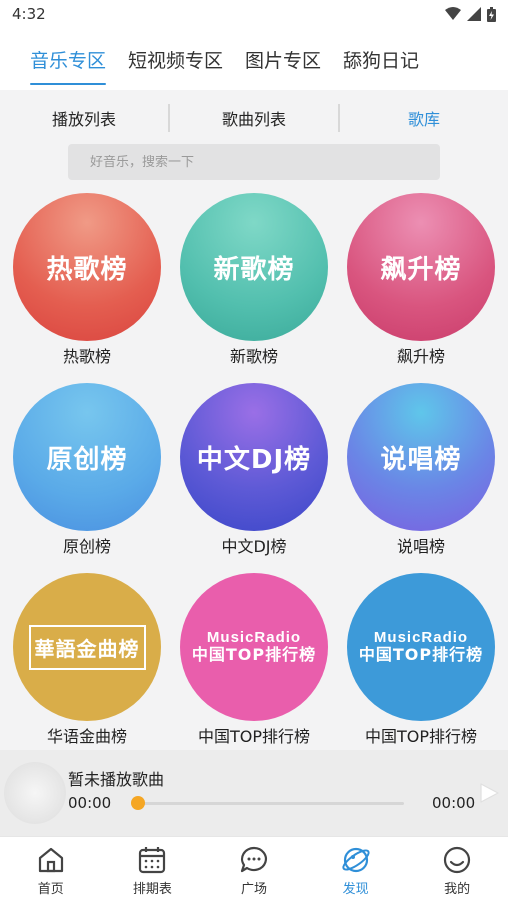 This screenshot has width=508, height=903. Describe the element at coordinates (254, 269) in the screenshot. I see `cover-text: 新歌榜` at that location.